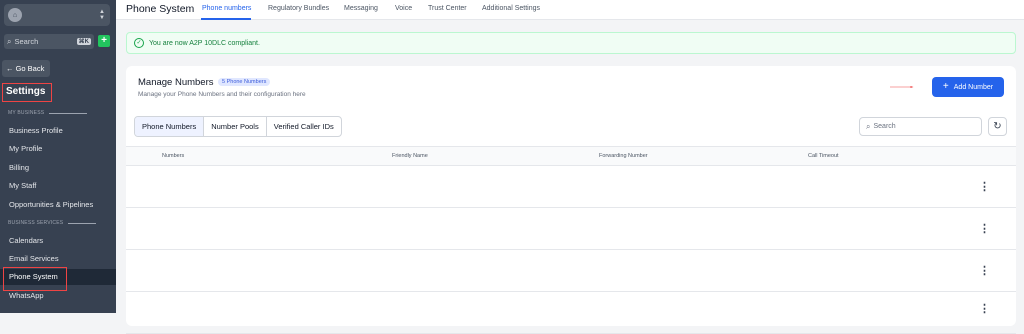 The width and height of the screenshot is (1024, 334). Describe the element at coordinates (920, 126) in the screenshot. I see `numbers-search-input: ⌕ Search` at that location.